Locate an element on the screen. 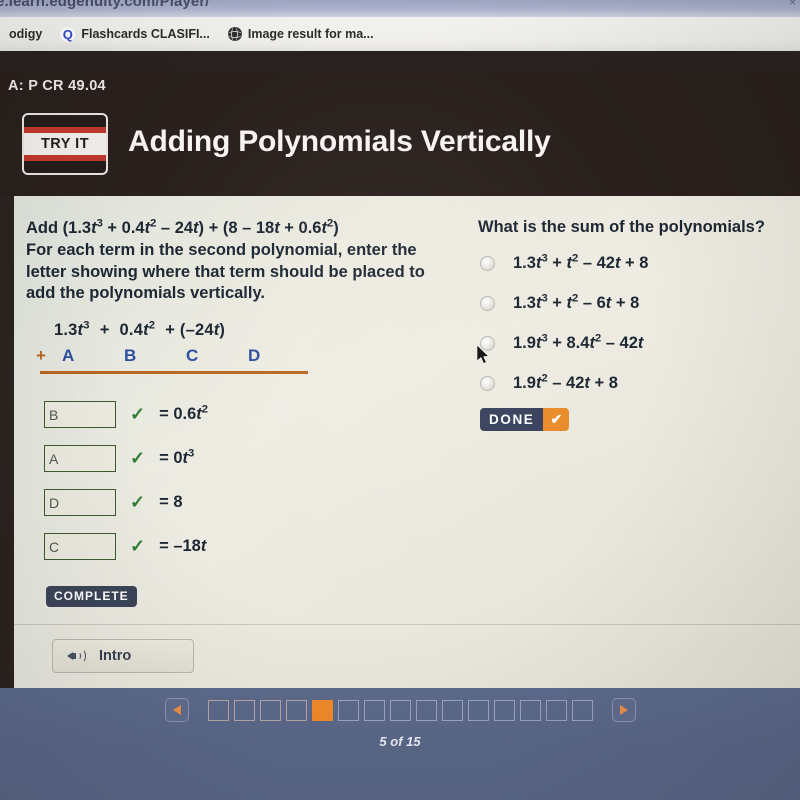 The image size is (800, 800). done-button: DONE ✔ is located at coordinates (525, 419).